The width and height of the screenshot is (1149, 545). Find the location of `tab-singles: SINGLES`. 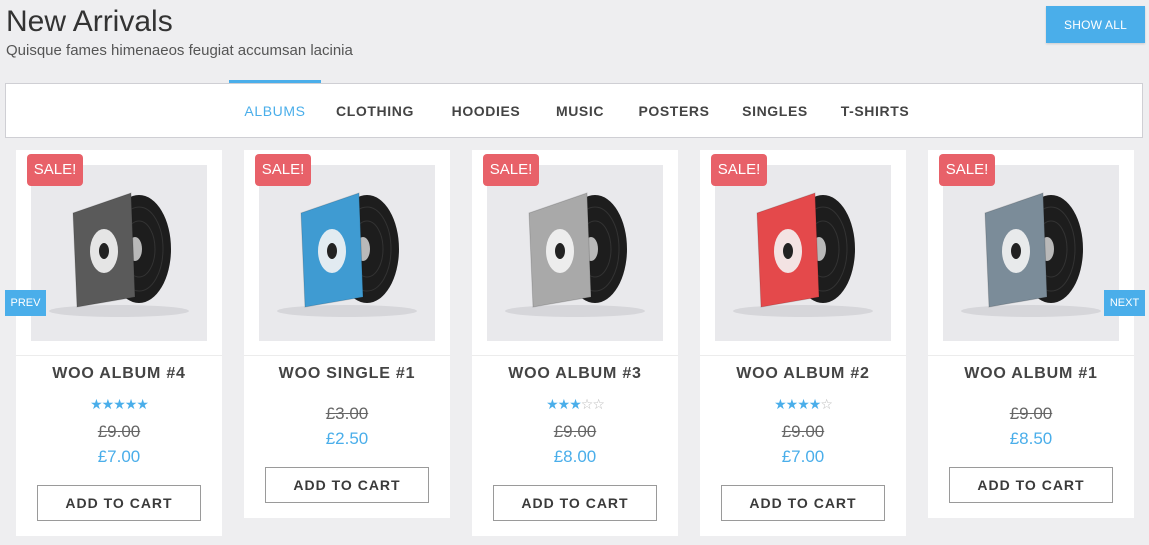

tab-singles: SINGLES is located at coordinates (775, 110).